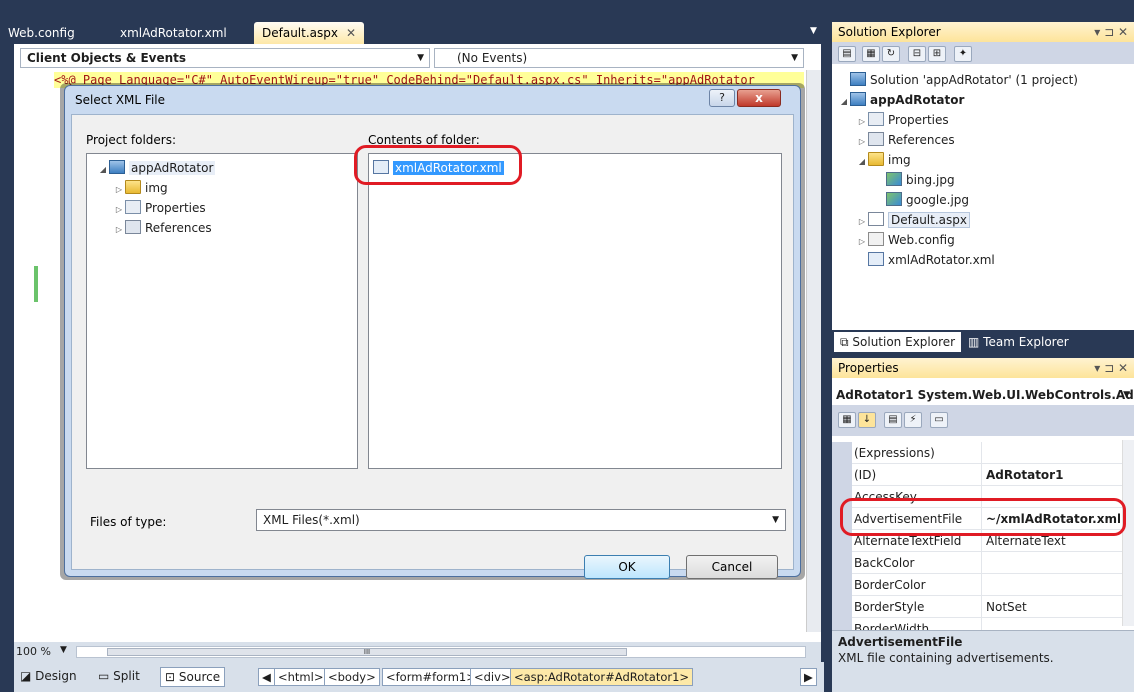  What do you see at coordinates (977, 585) in the screenshot?
I see `property-row: BorderColor` at bounding box center [977, 585].